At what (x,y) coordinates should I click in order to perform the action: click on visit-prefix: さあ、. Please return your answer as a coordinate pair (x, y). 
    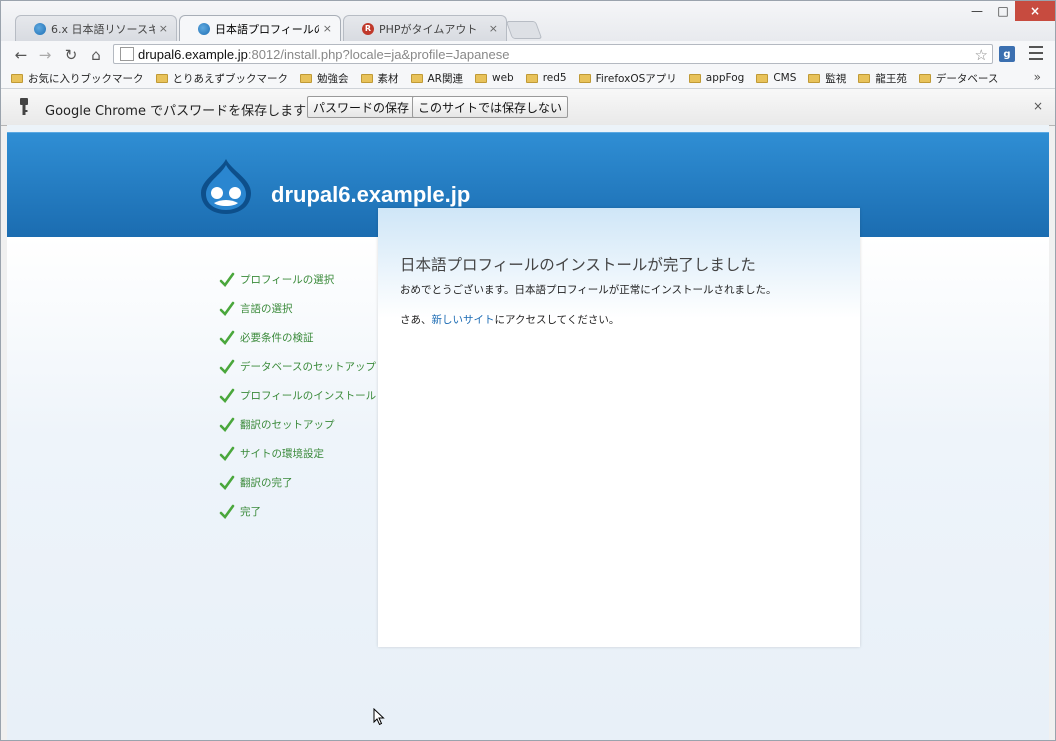
    Looking at the image, I should click on (416, 320).